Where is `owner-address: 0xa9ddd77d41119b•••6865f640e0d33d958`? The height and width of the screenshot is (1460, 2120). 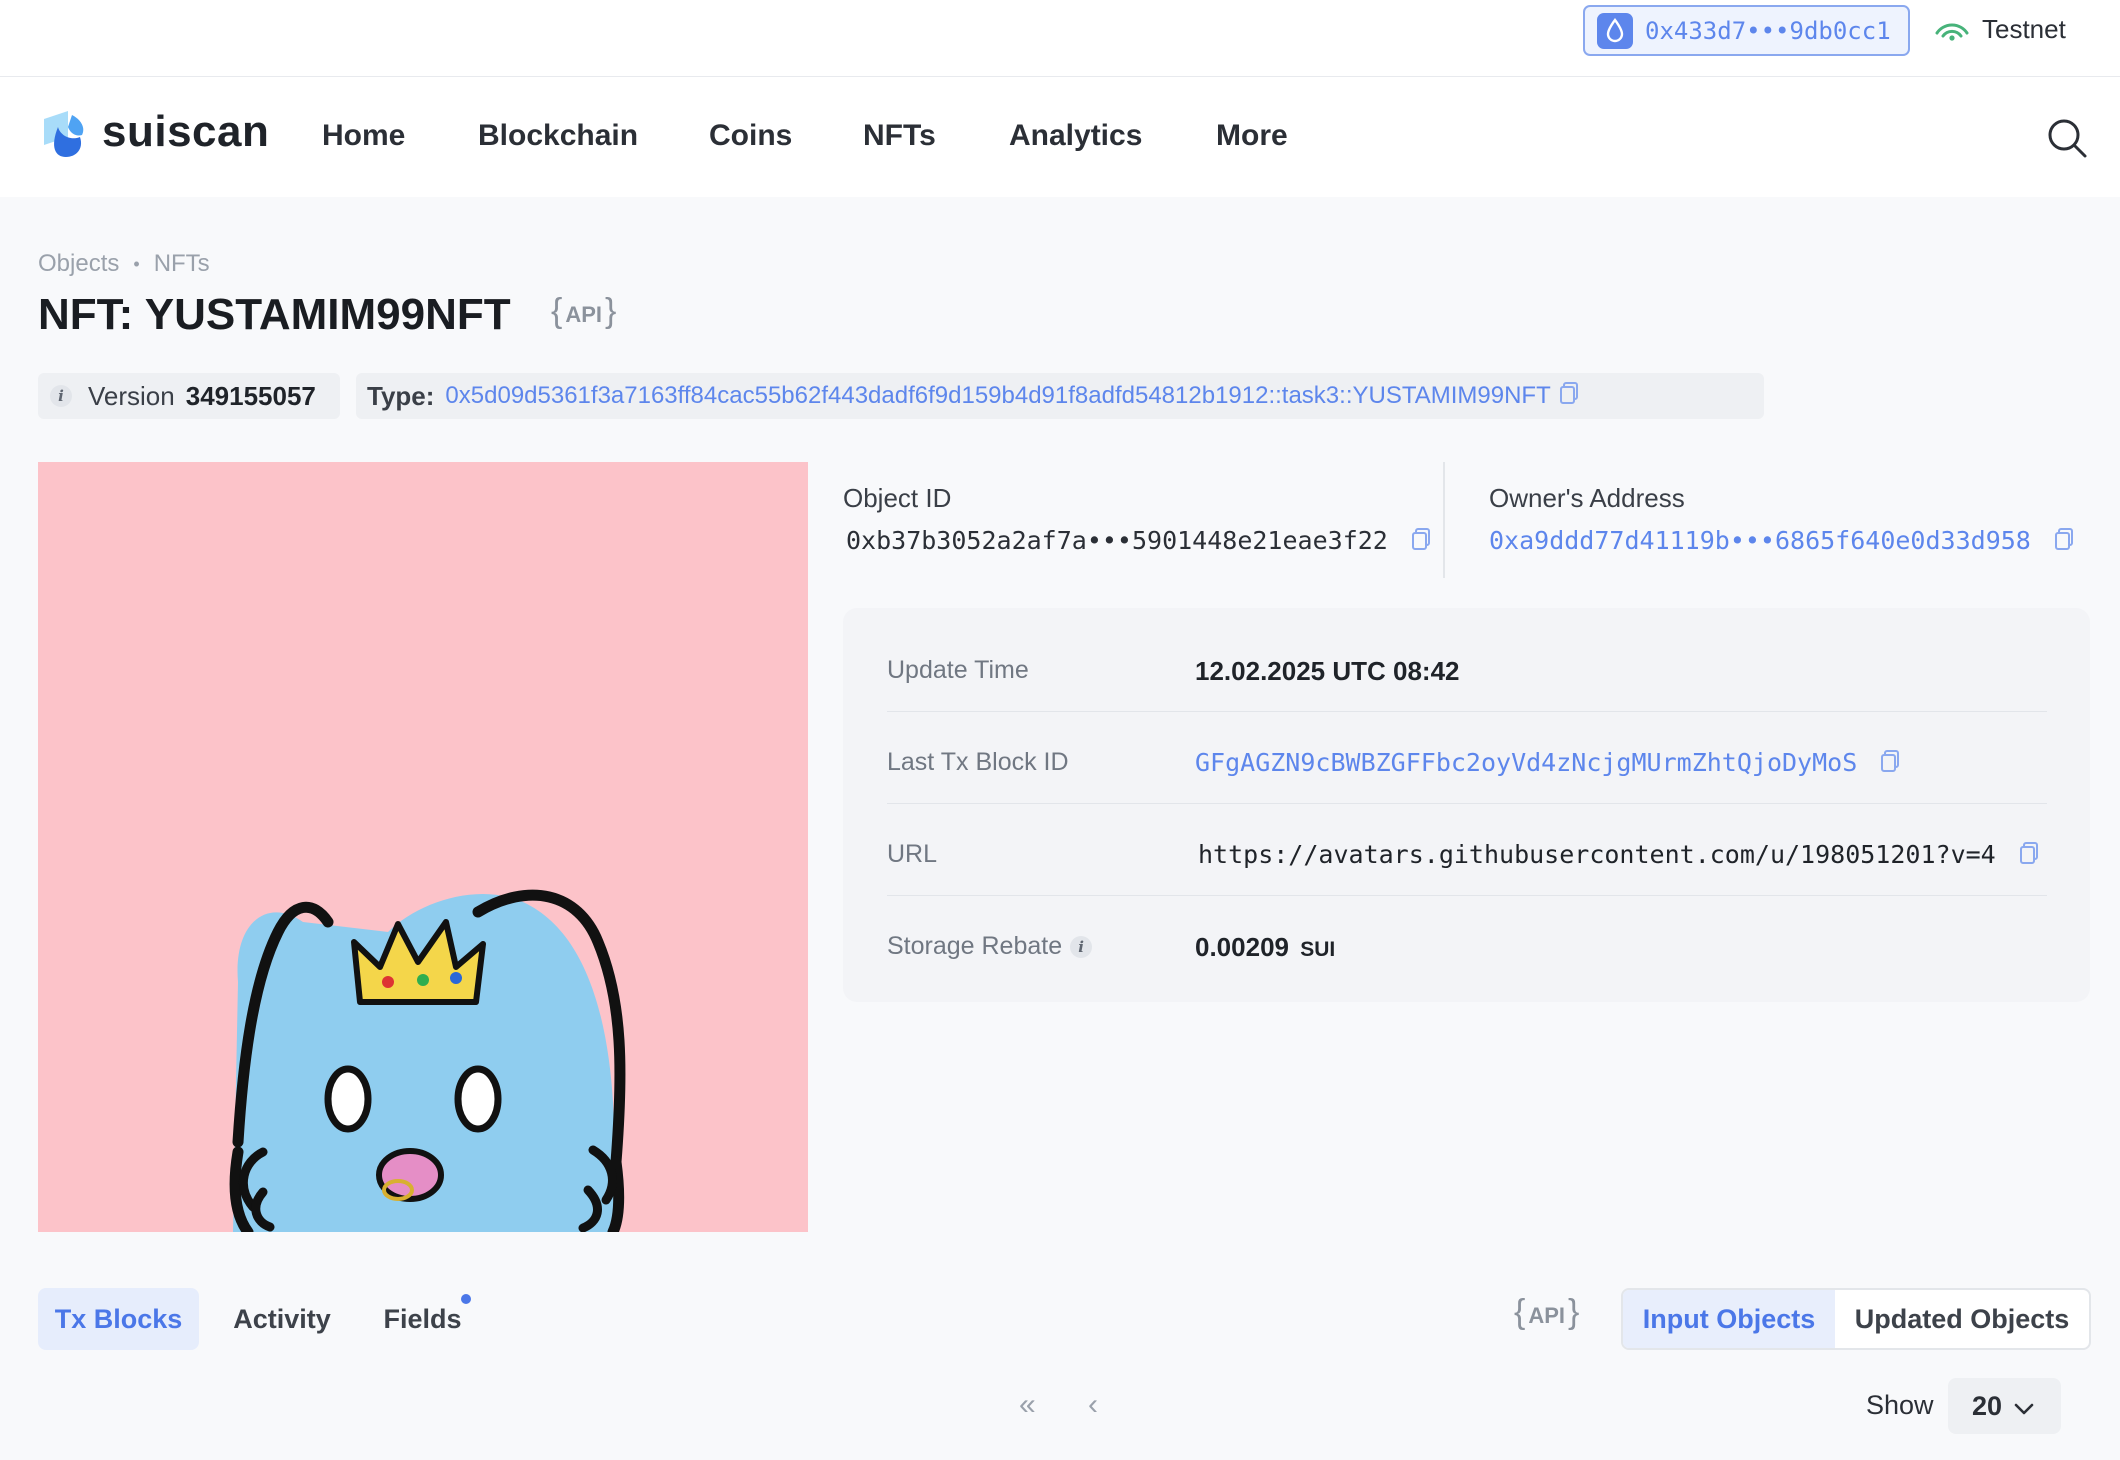 owner-address: 0xa9ddd77d41119b•••6865f640e0d33d958 is located at coordinates (1781, 541).